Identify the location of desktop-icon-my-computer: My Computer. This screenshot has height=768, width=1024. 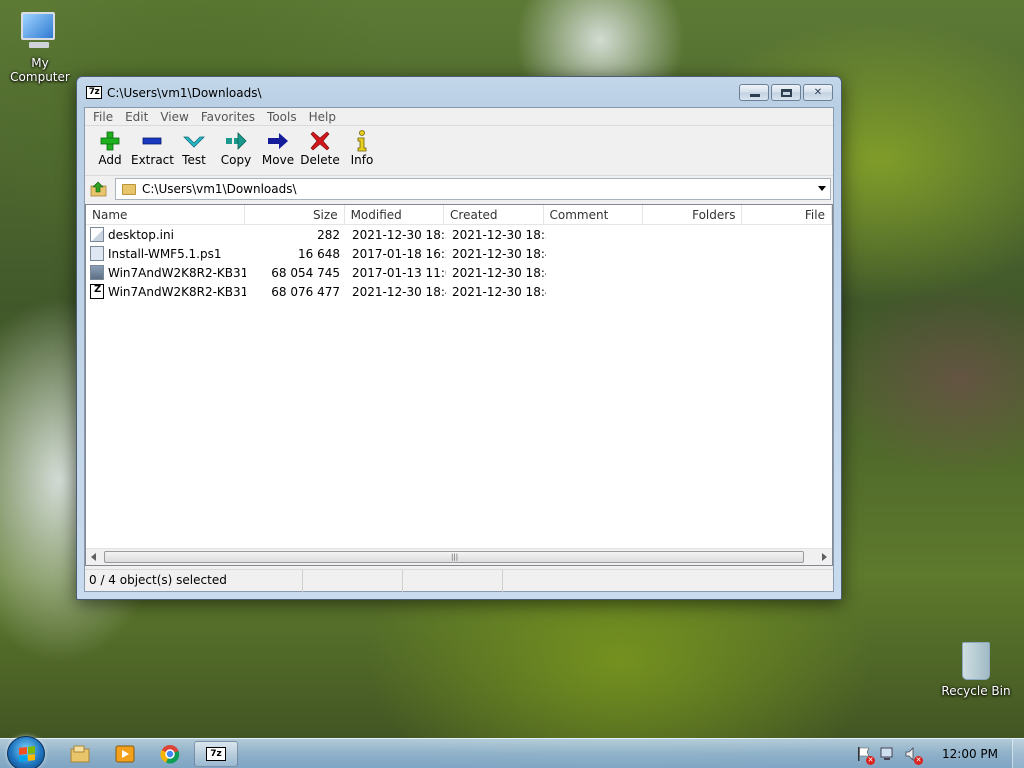
(40, 46).